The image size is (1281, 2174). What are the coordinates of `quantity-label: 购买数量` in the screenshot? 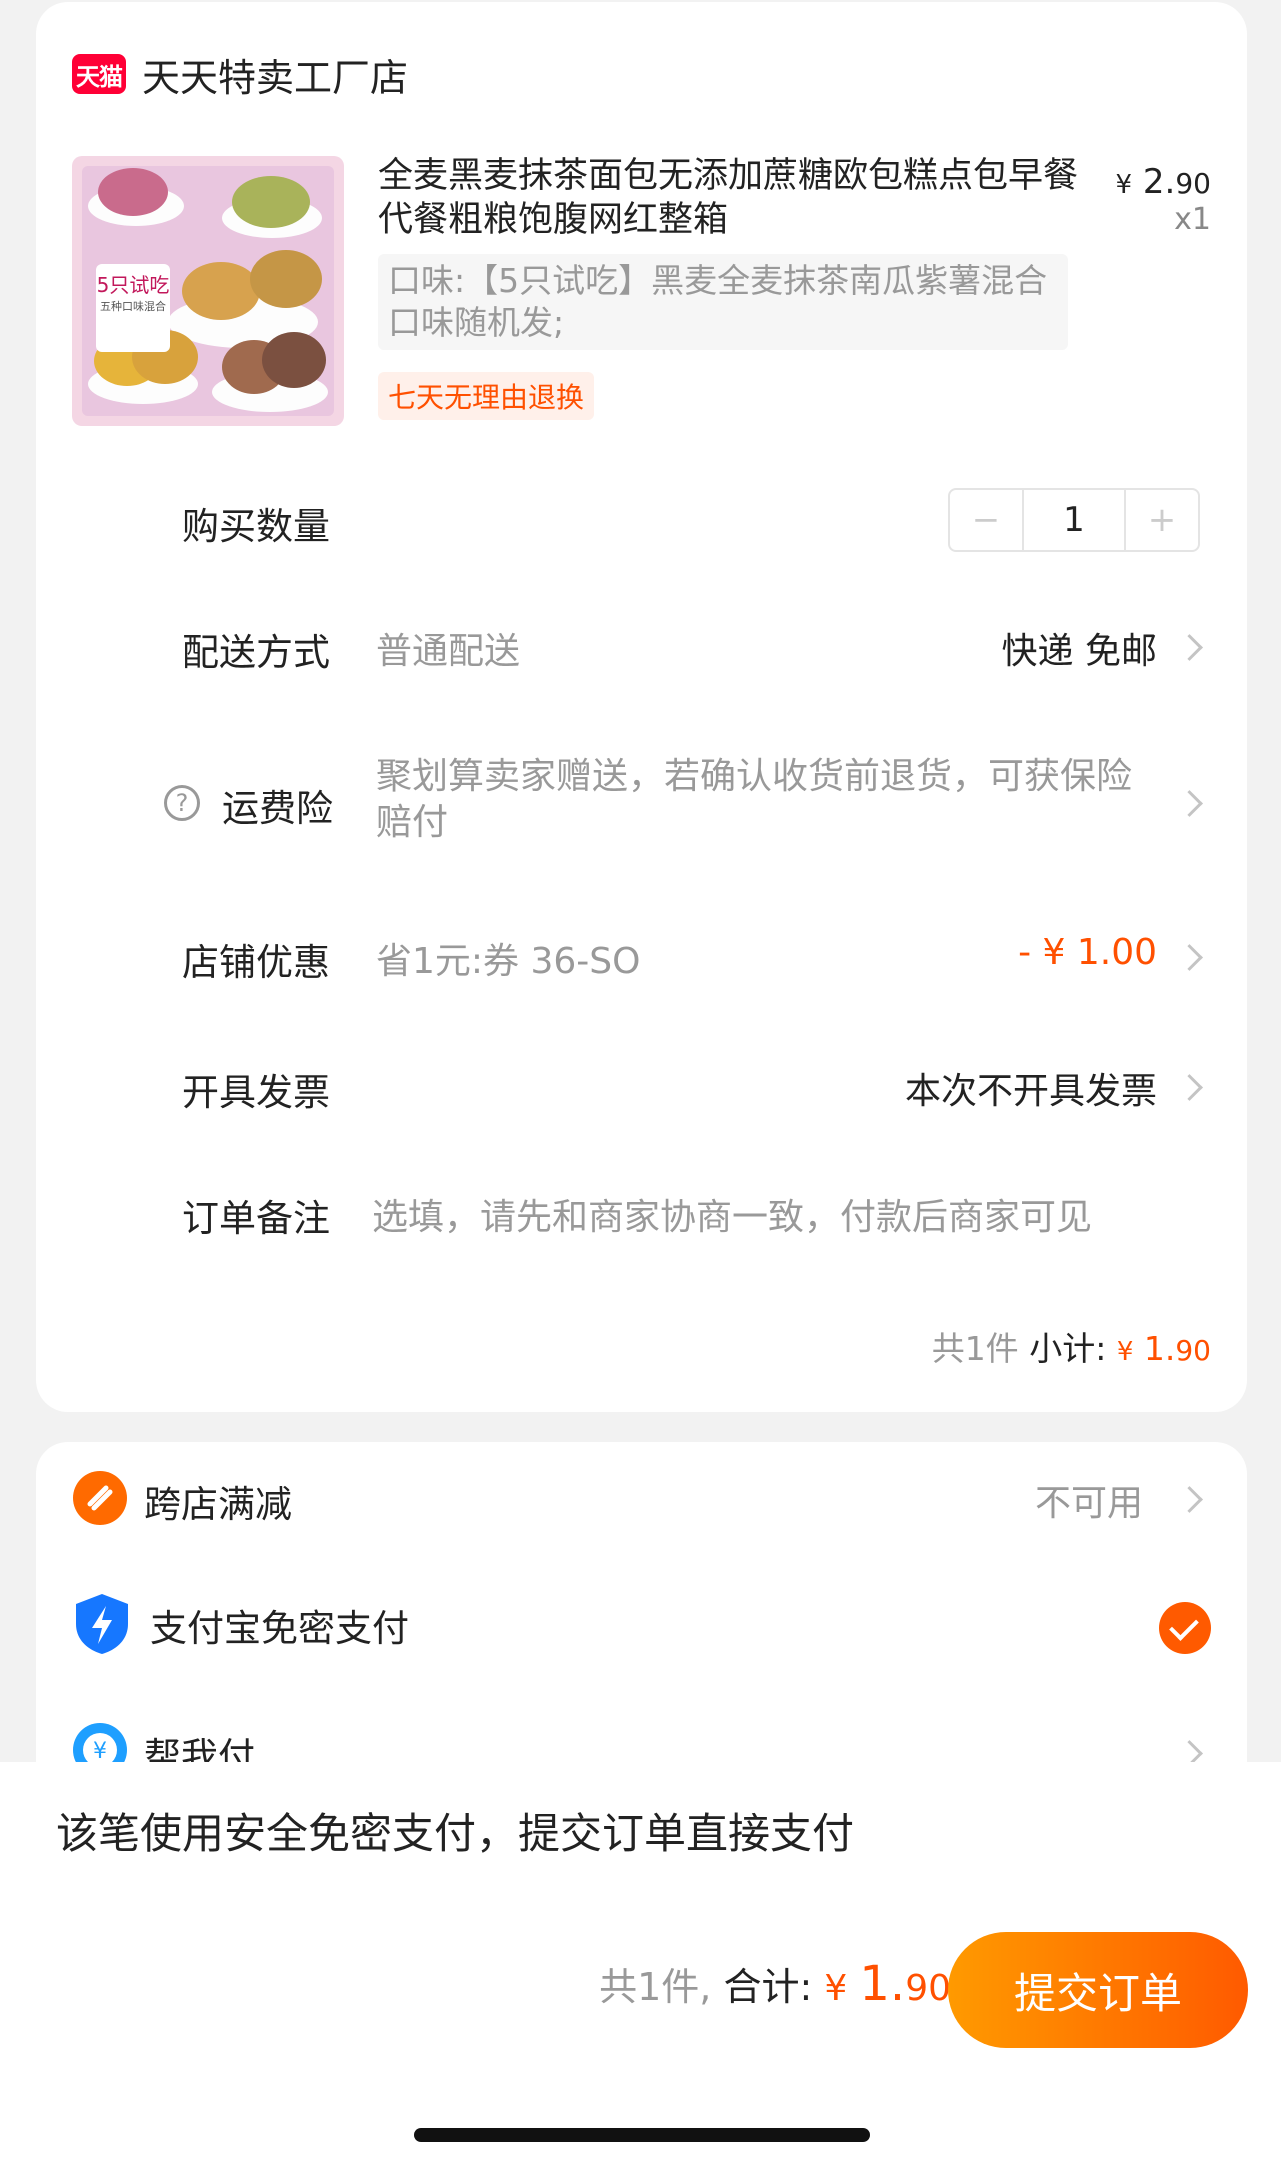 It's located at (256, 526).